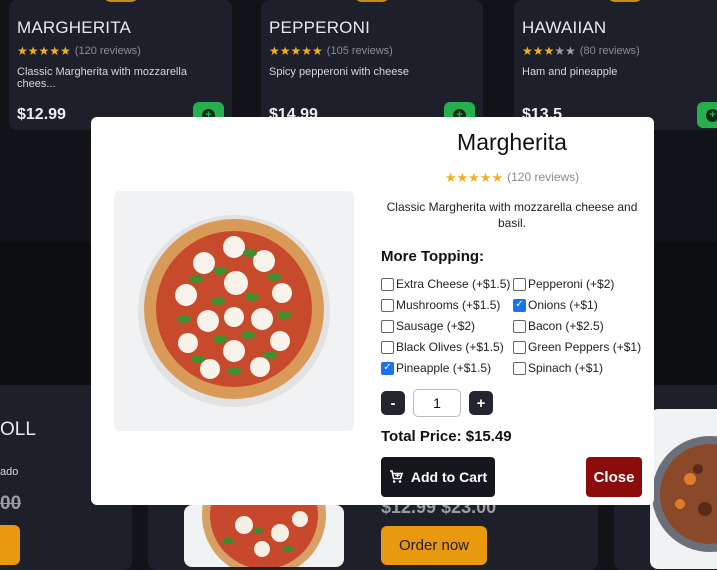 The height and width of the screenshot is (570, 717). Describe the element at coordinates (339, 72) in the screenshot. I see `product-description: Spicy pepperoni with cheese` at that location.